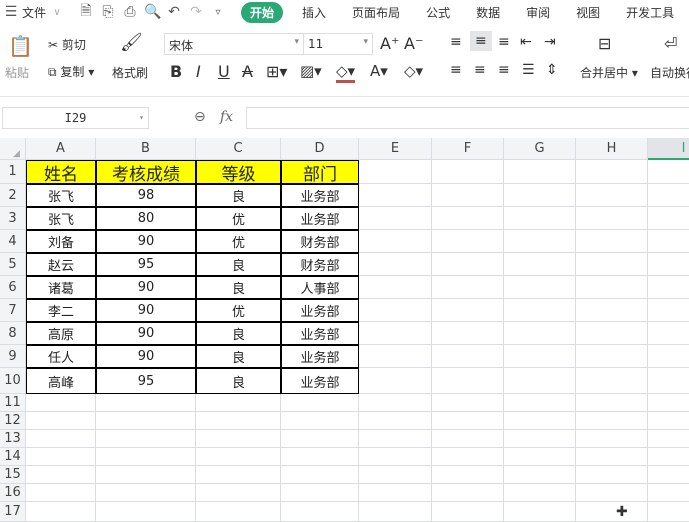 The height and width of the screenshot is (522, 689). I want to click on table-cell: 李二, so click(61, 310).